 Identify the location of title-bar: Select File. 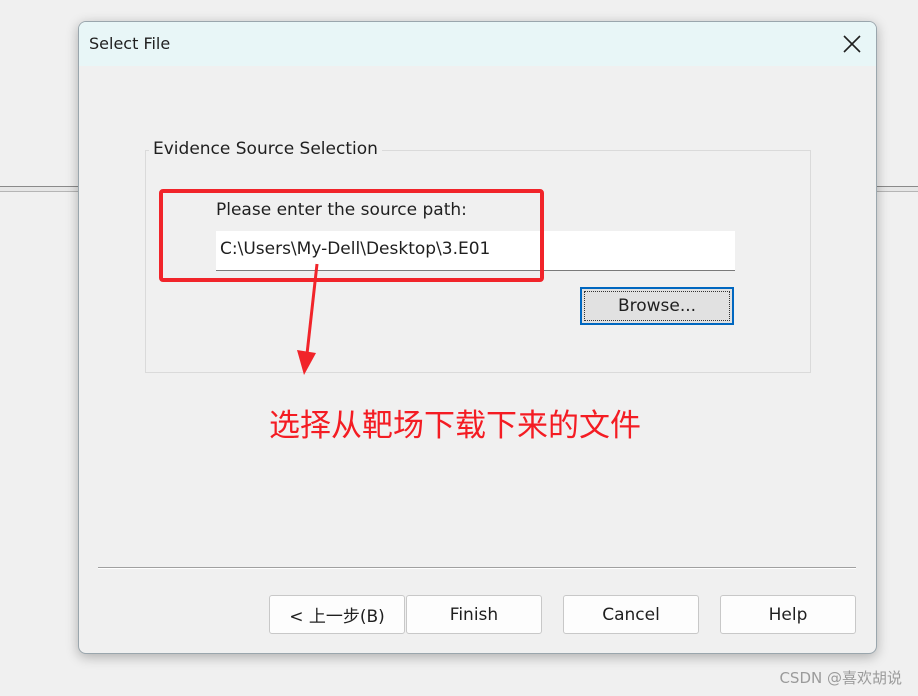
(477, 44).